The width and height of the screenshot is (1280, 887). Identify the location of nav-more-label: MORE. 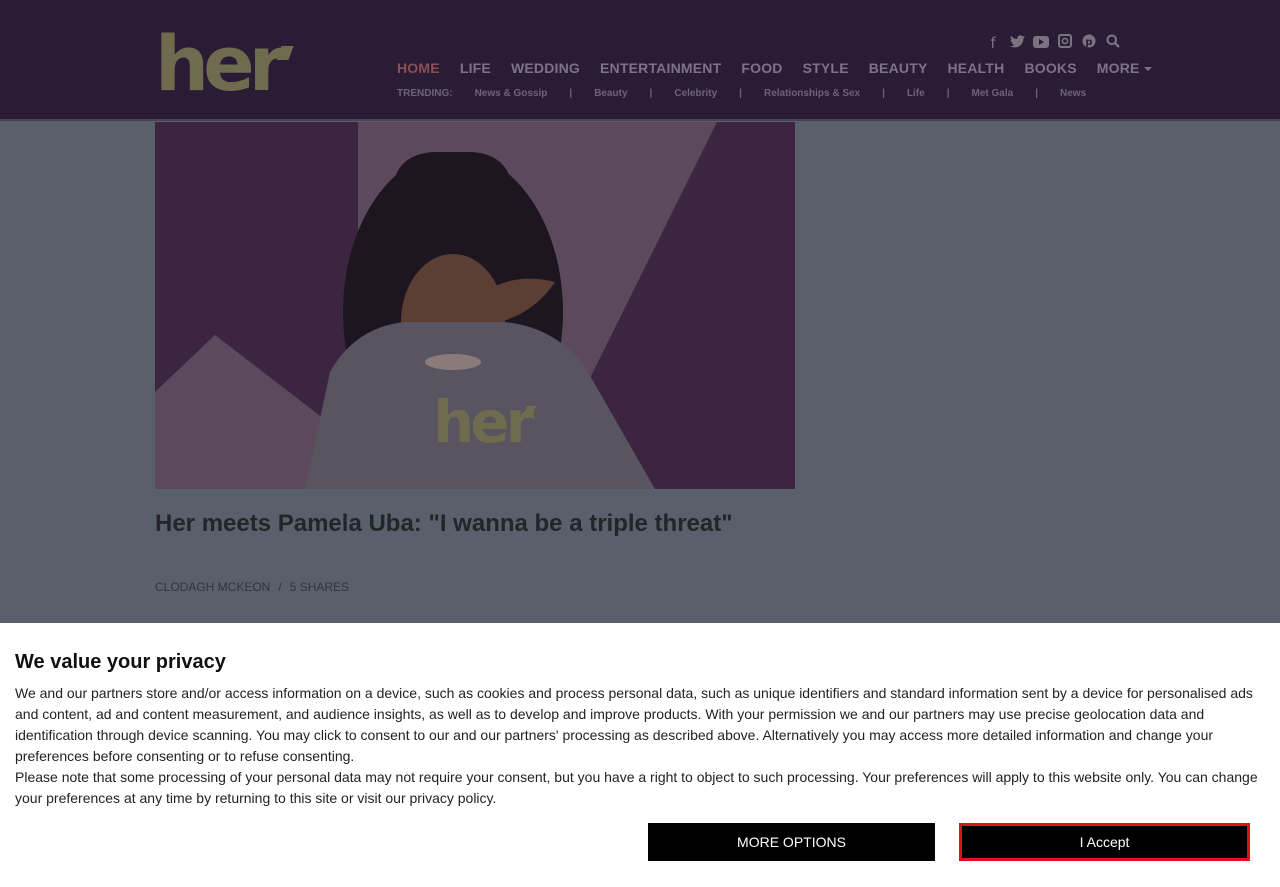
(1118, 68).